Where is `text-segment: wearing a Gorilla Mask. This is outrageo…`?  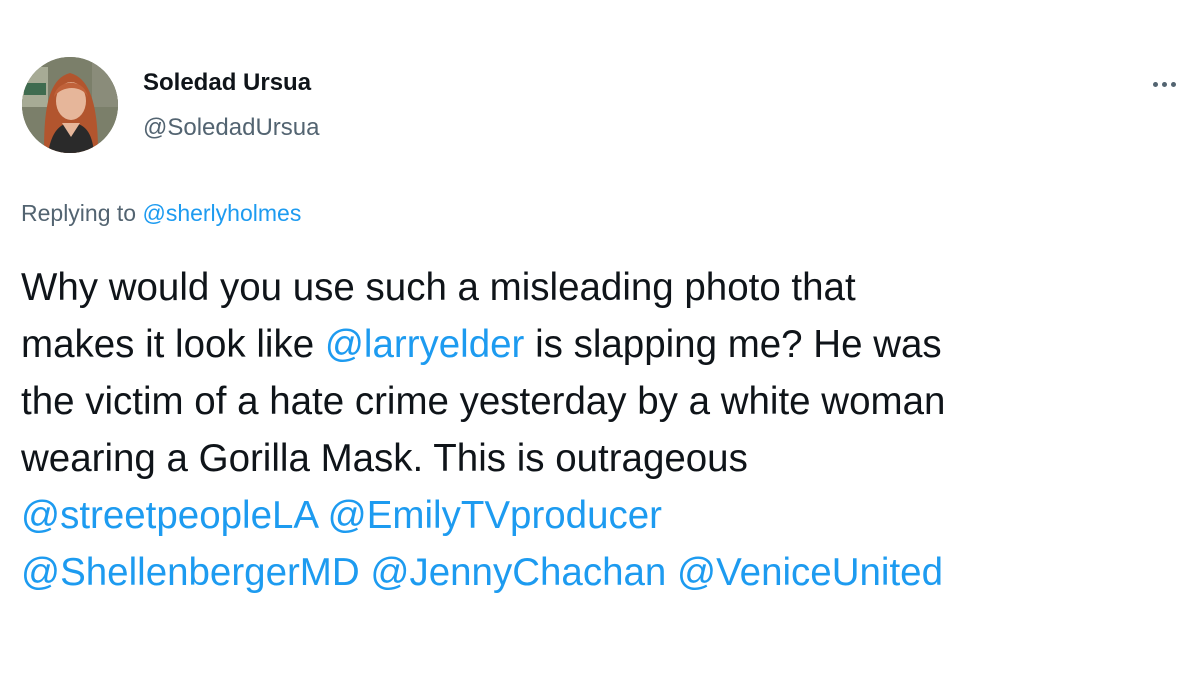 text-segment: wearing a Gorilla Mask. This is outrageo… is located at coordinates (384, 458).